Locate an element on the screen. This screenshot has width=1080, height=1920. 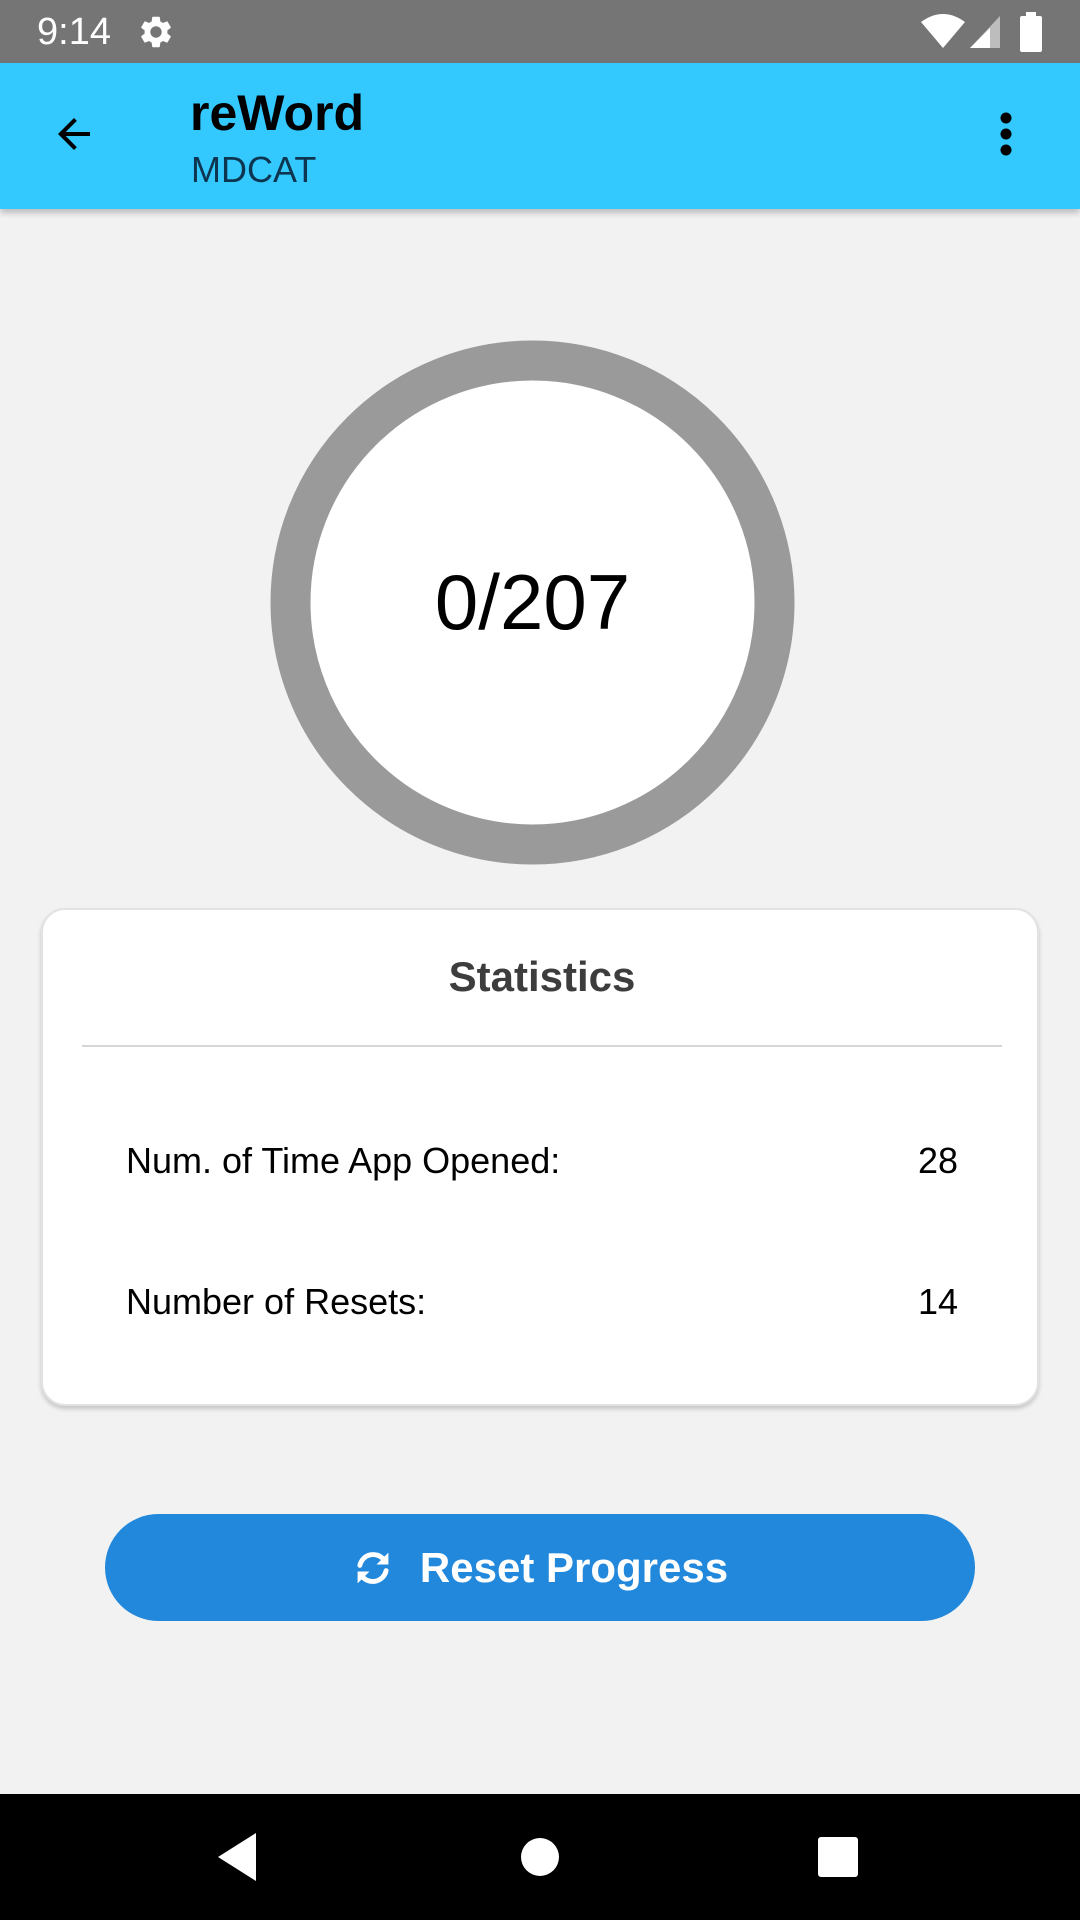
stat-label: Number of Resets: is located at coordinates (276, 1301).